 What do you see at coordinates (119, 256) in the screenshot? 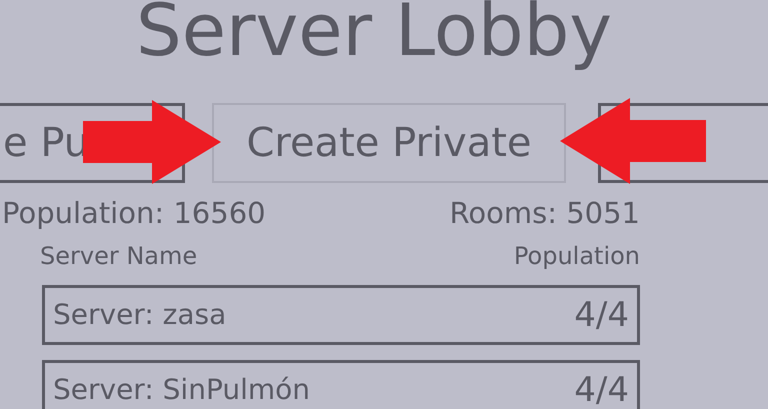
I see `column-header: Server Name` at bounding box center [119, 256].